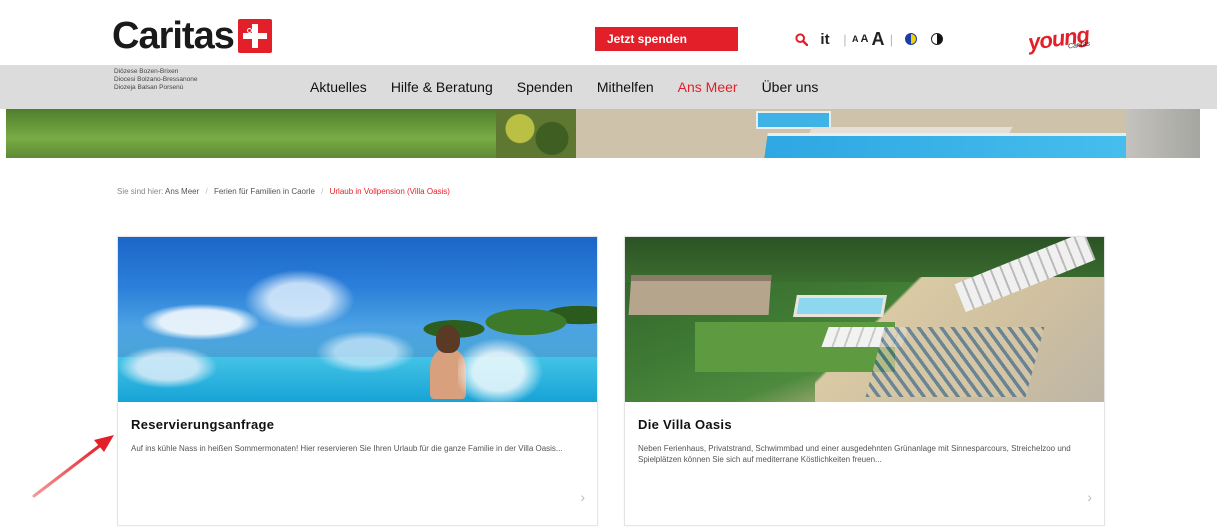 The height and width of the screenshot is (530, 1217). I want to click on caritas-logo: Caritas, so click(192, 36).